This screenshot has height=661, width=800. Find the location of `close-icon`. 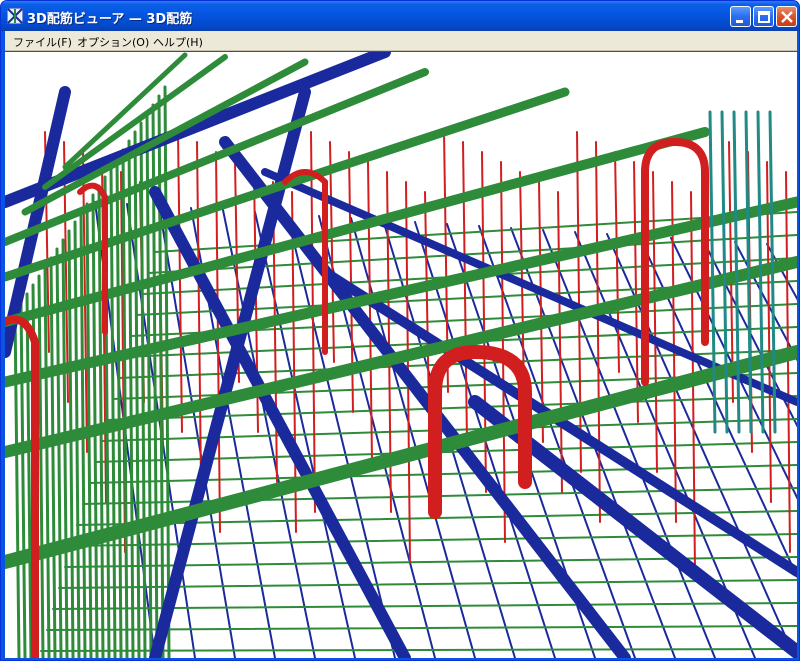

close-icon is located at coordinates (787, 17).